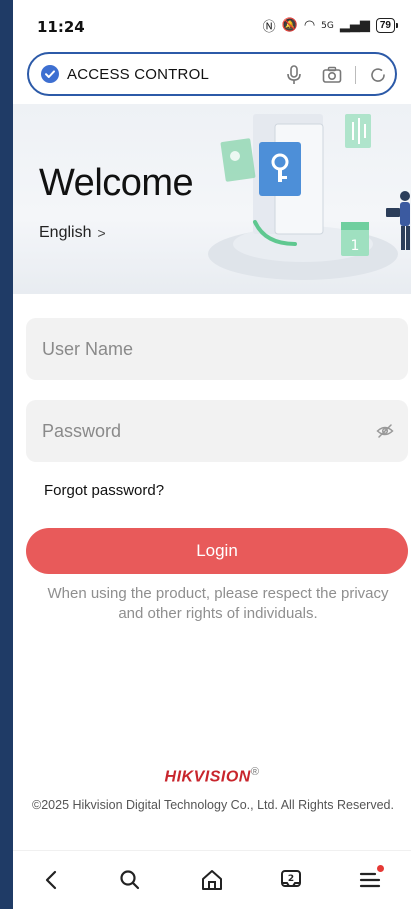  I want to click on status-bar: 11:24 Ⓝ 🔕 ◠ 5G ▂▄▆ 79, so click(212, 23).